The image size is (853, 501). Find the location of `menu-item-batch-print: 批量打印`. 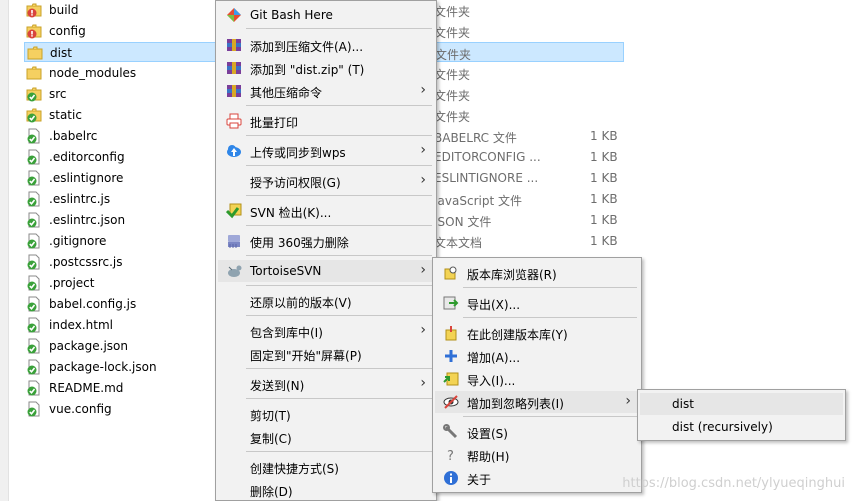

menu-item-batch-print: 批量打印 is located at coordinates (326, 121).